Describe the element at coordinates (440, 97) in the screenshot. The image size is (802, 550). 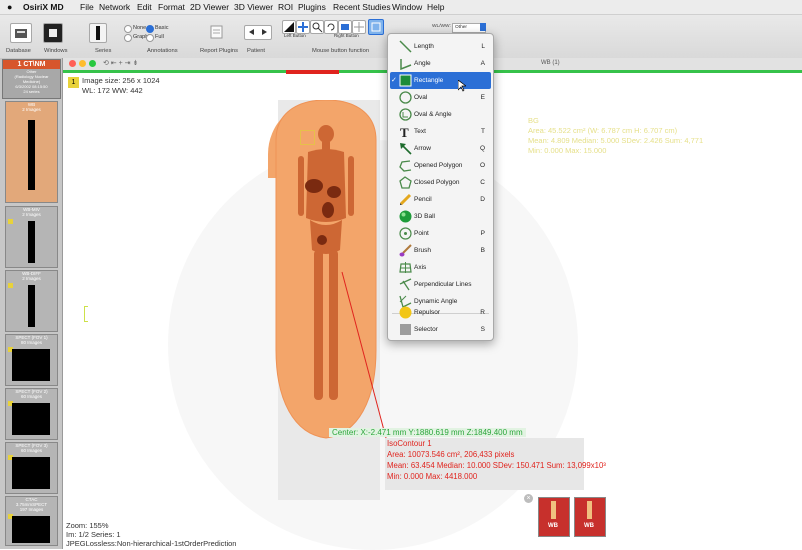
I see `menu-item-oval: Oval E` at that location.